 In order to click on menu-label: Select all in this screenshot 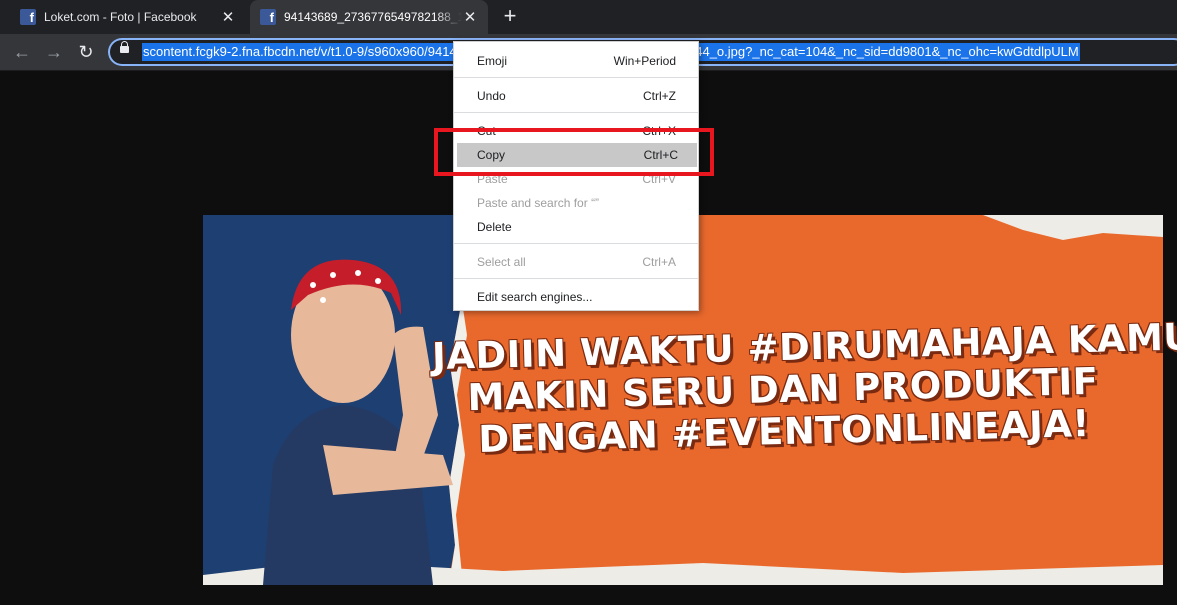, I will do `click(501, 262)`.